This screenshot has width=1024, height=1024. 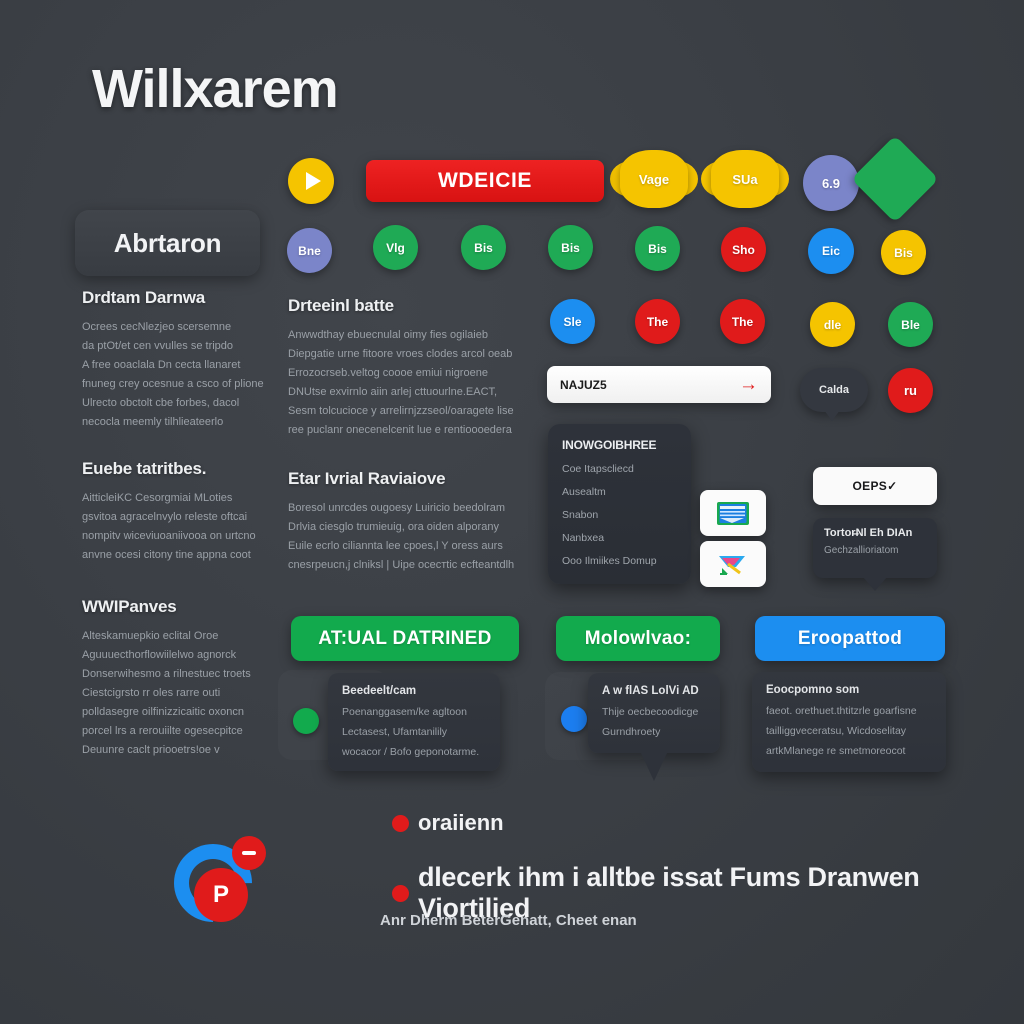 What do you see at coordinates (159, 654) in the screenshot?
I see `body-line: Aguuuecthorflowiilelwo agnorck` at bounding box center [159, 654].